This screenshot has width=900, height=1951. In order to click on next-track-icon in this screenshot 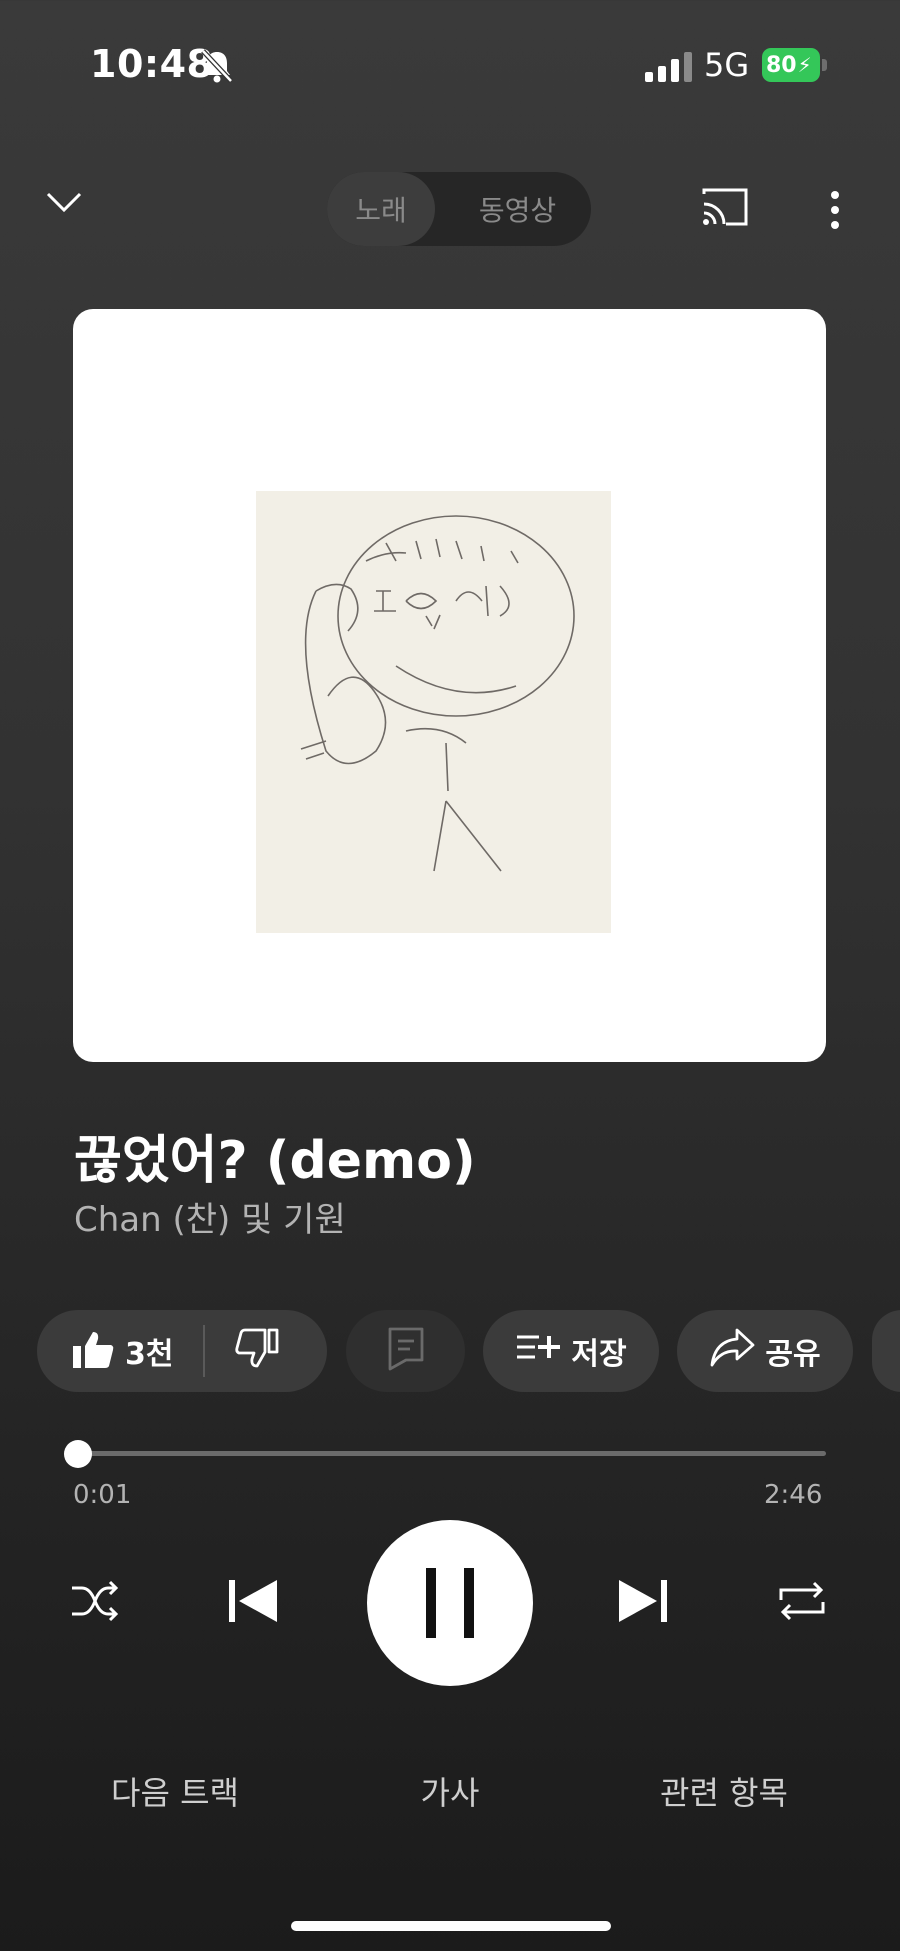, I will do `click(644, 1603)`.